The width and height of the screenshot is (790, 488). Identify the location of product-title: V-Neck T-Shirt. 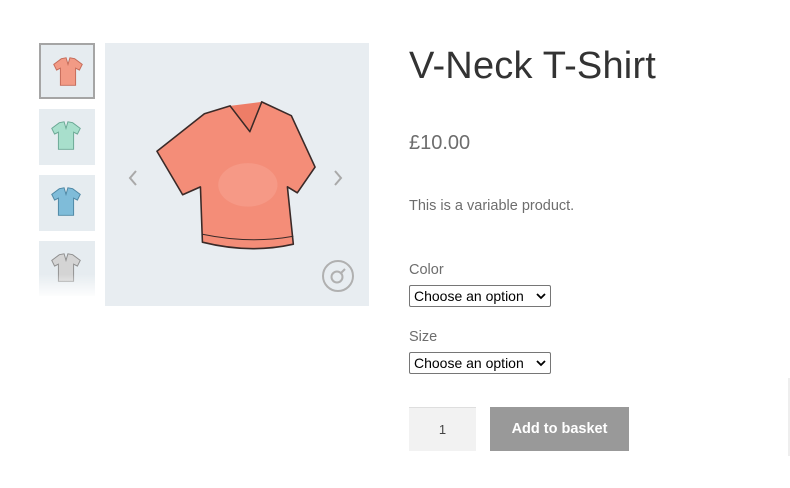
(533, 66).